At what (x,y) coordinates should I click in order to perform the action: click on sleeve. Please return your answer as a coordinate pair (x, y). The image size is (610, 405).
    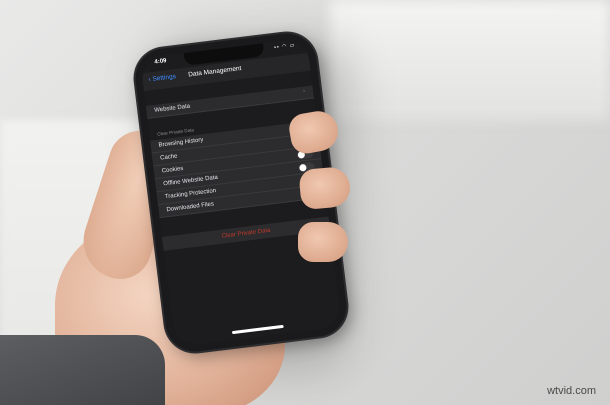
    Looking at the image, I should click on (82, 370).